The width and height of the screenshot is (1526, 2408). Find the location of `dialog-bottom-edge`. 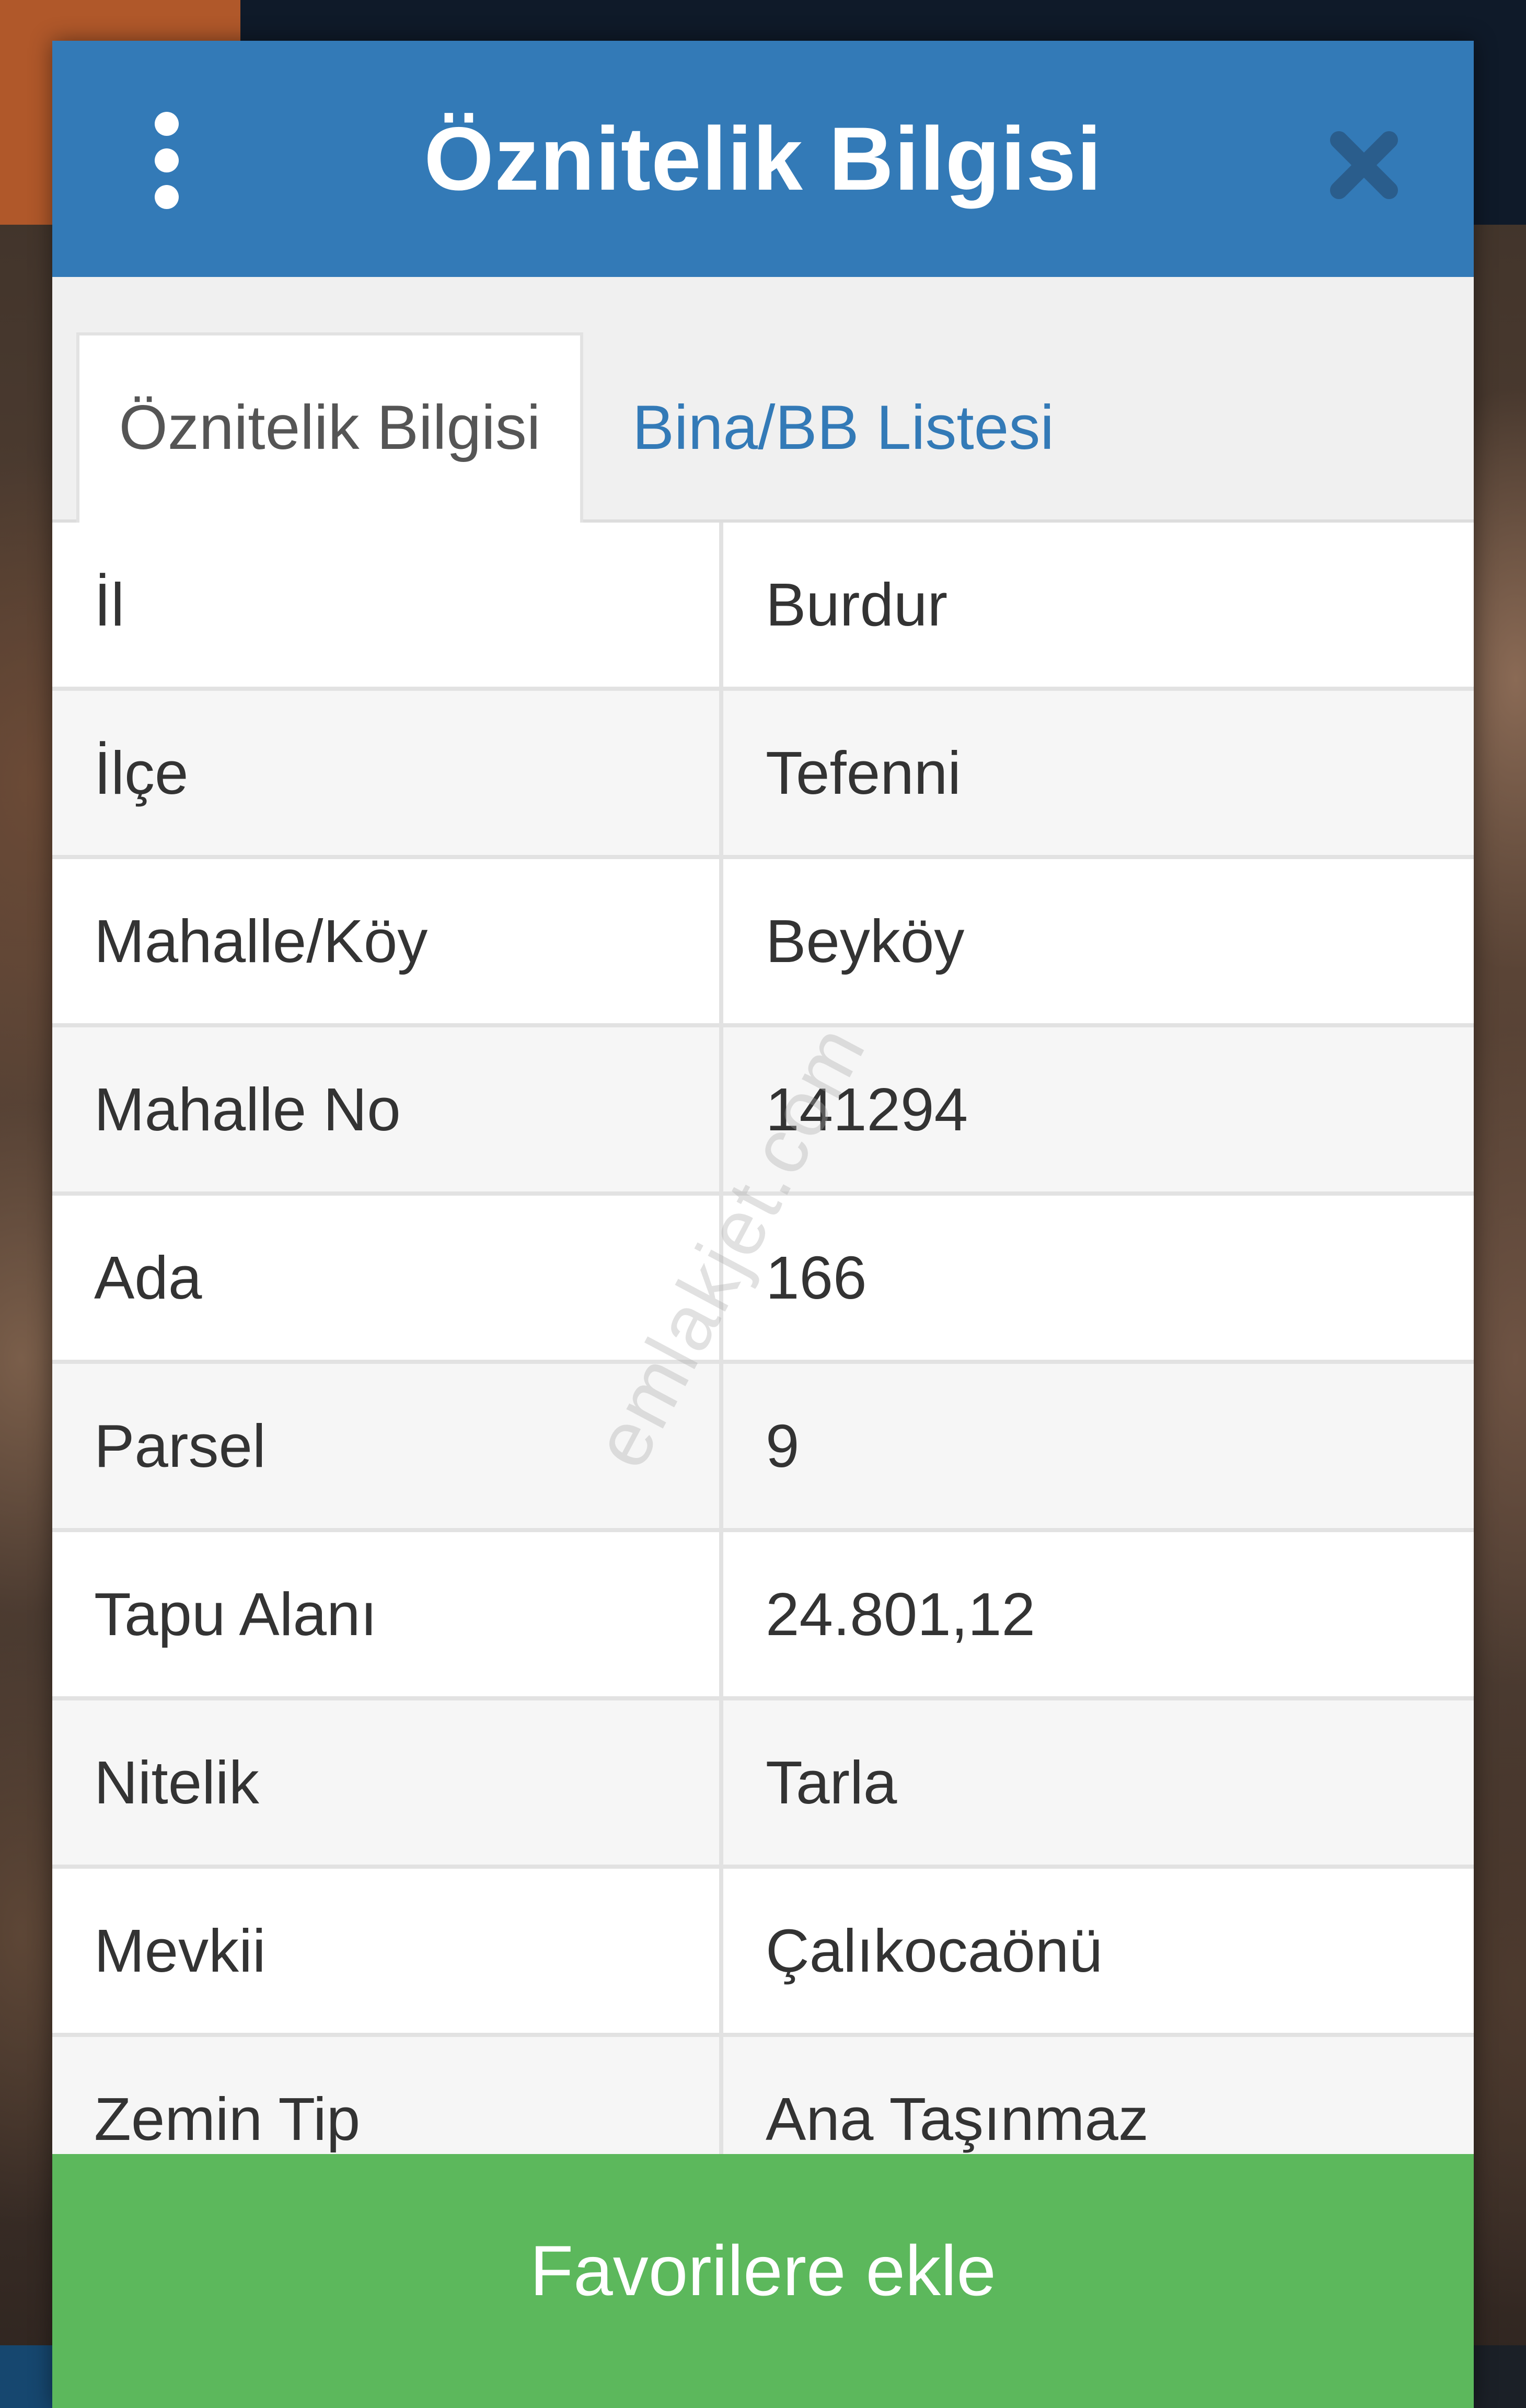

dialog-bottom-edge is located at coordinates (763, 2397).